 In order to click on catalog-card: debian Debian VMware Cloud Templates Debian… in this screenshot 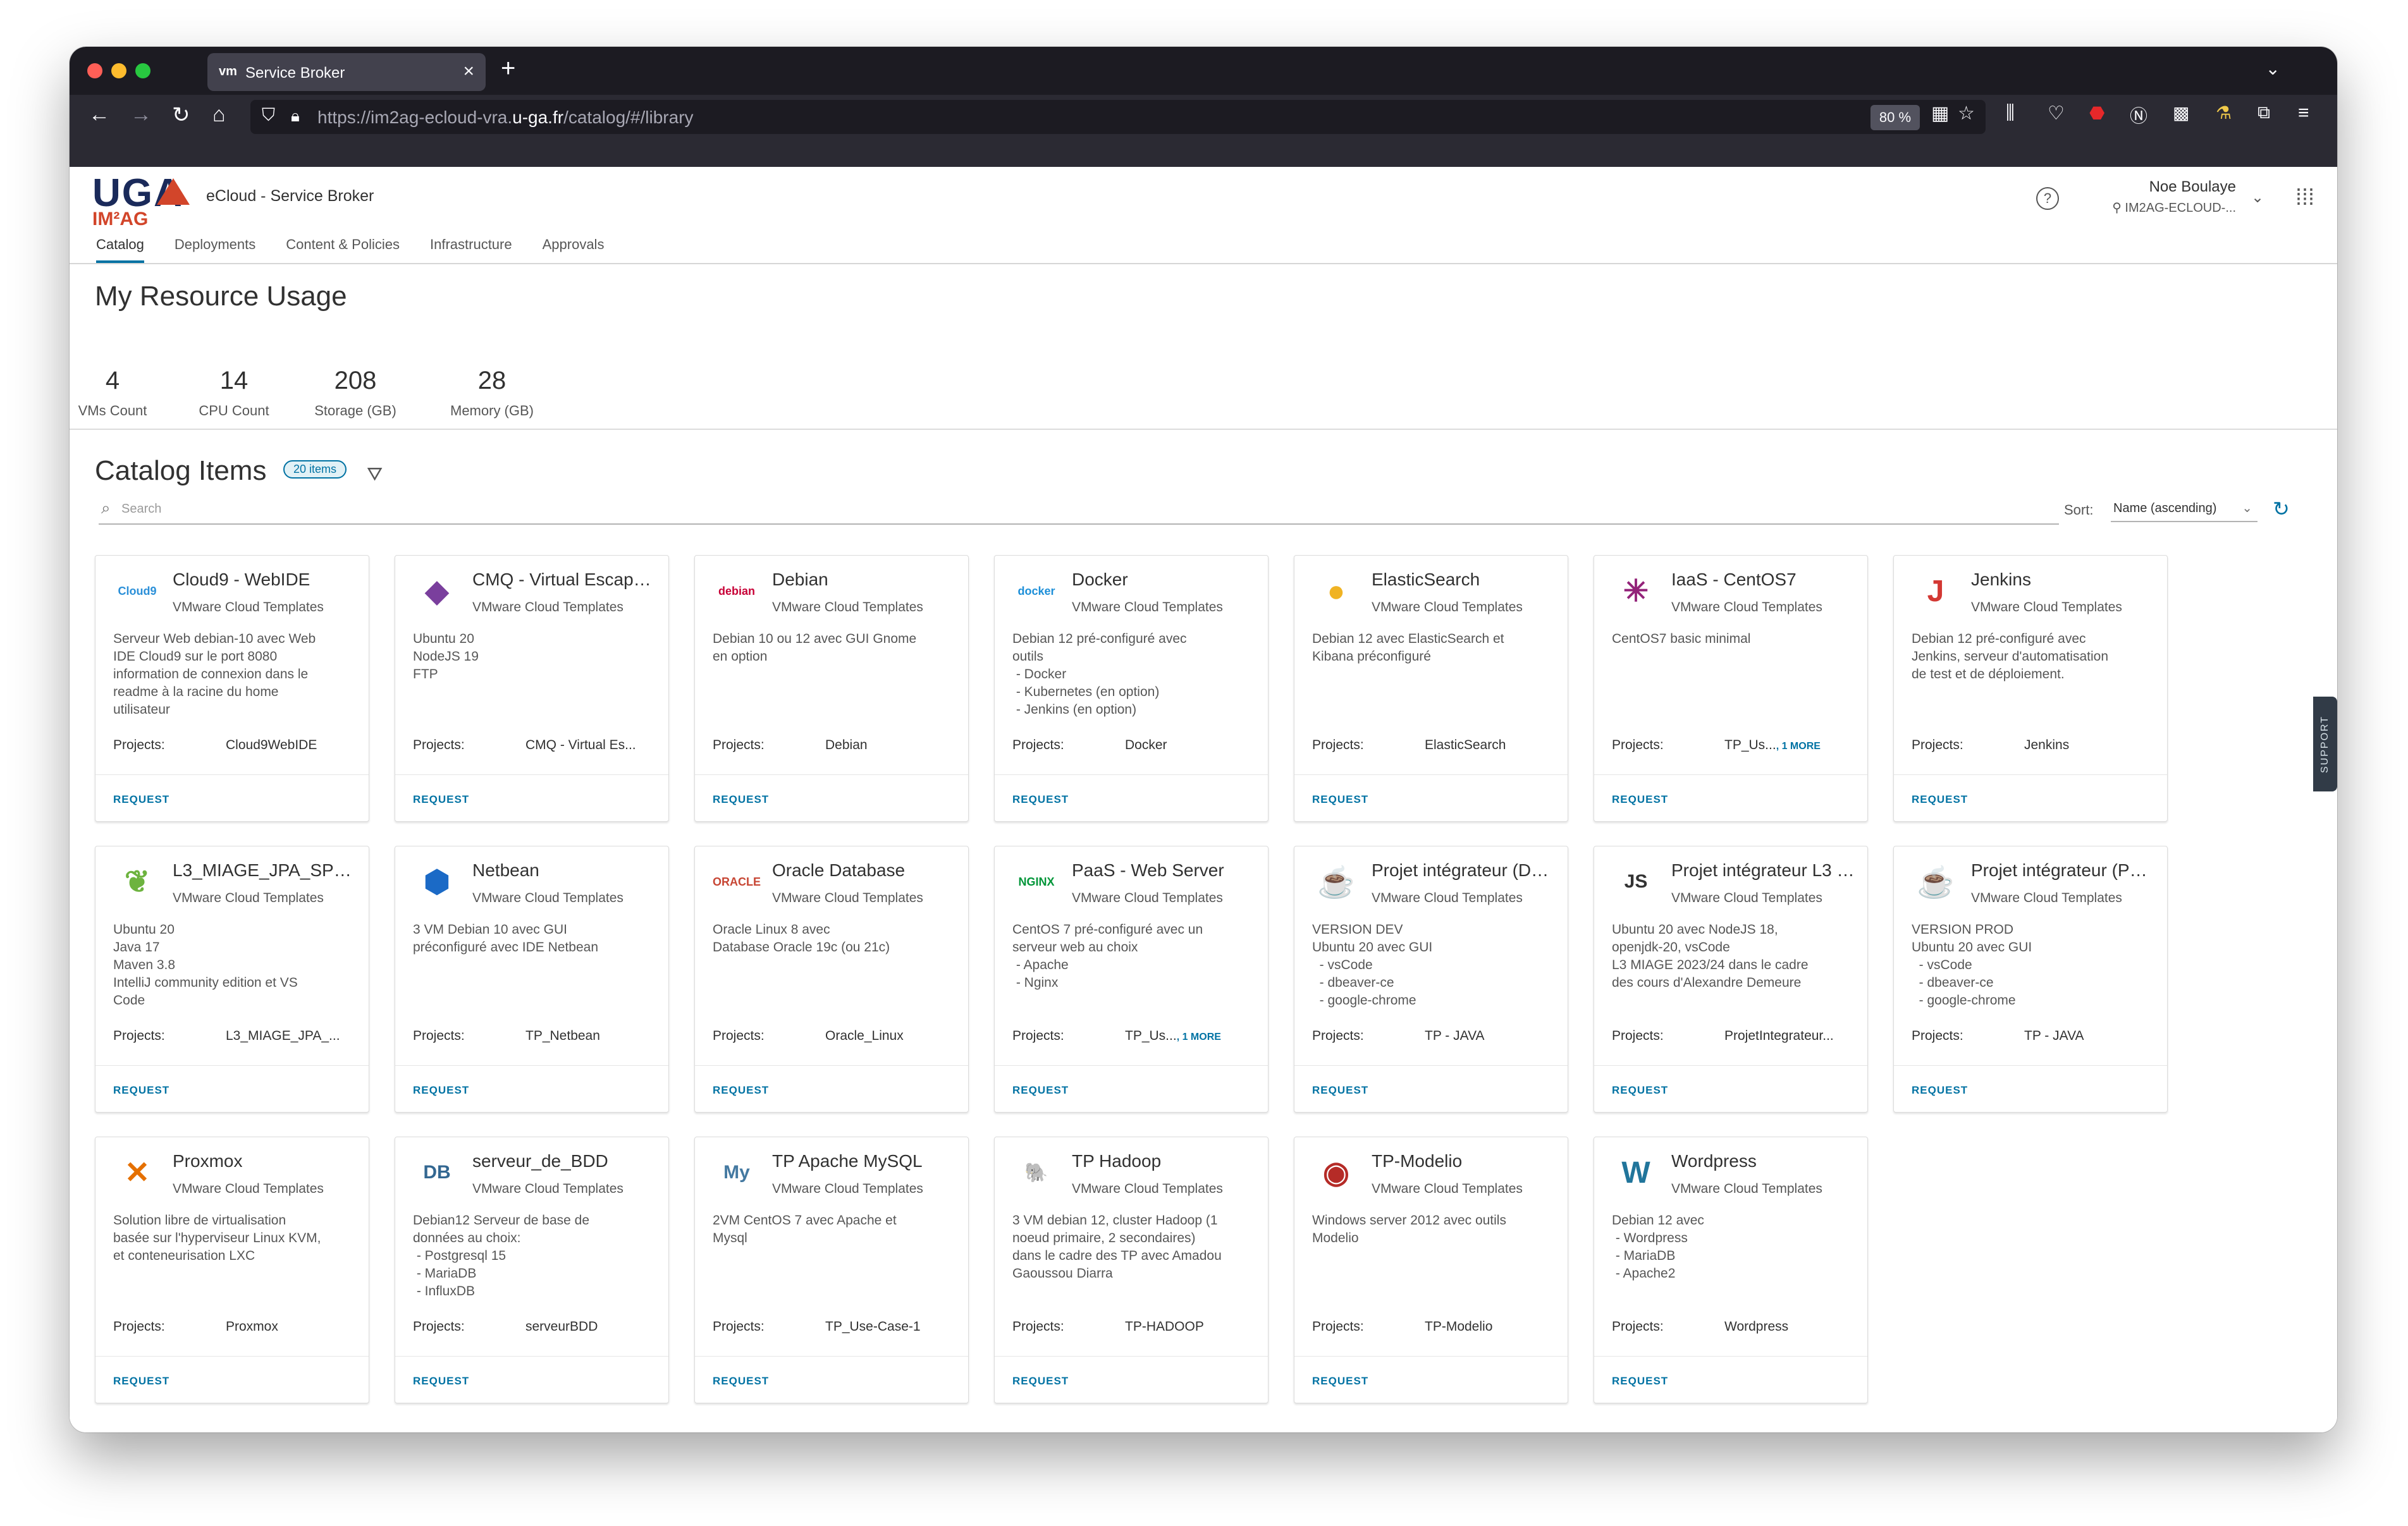, I will do `click(831, 688)`.